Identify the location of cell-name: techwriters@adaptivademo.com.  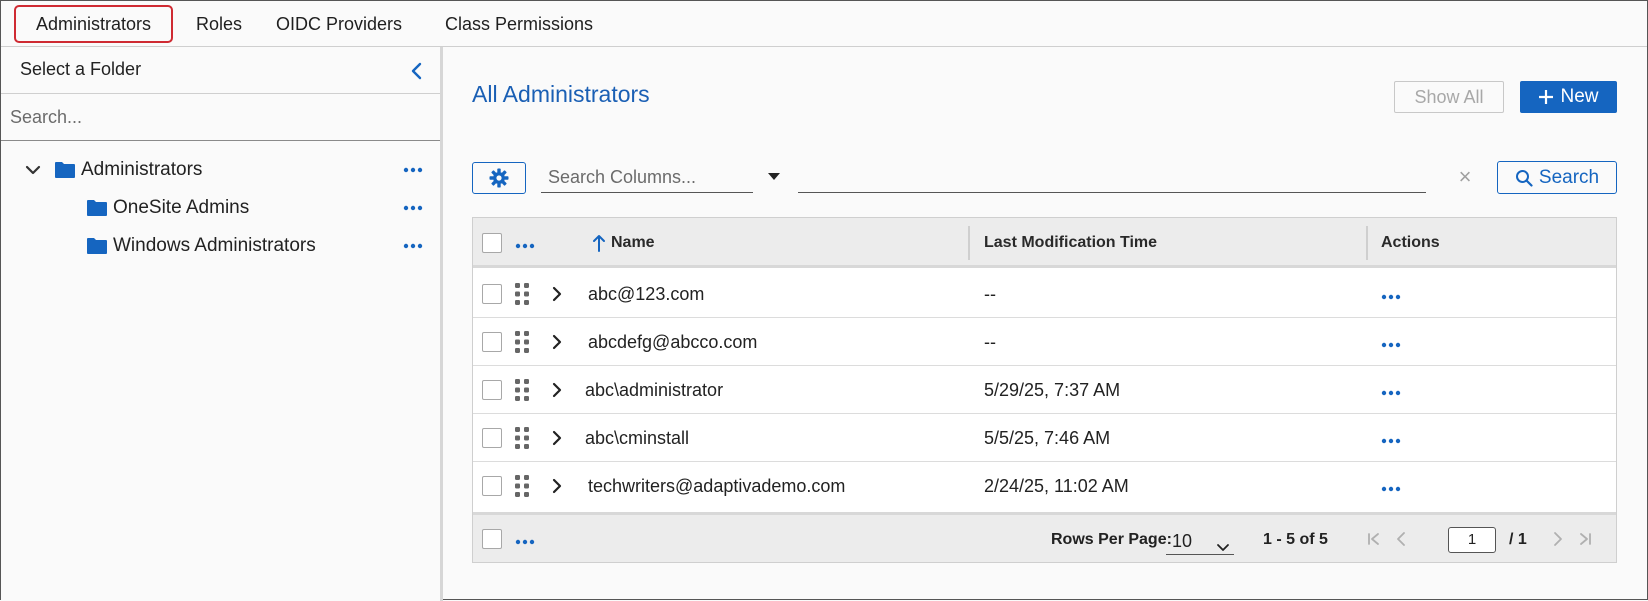
(716, 486).